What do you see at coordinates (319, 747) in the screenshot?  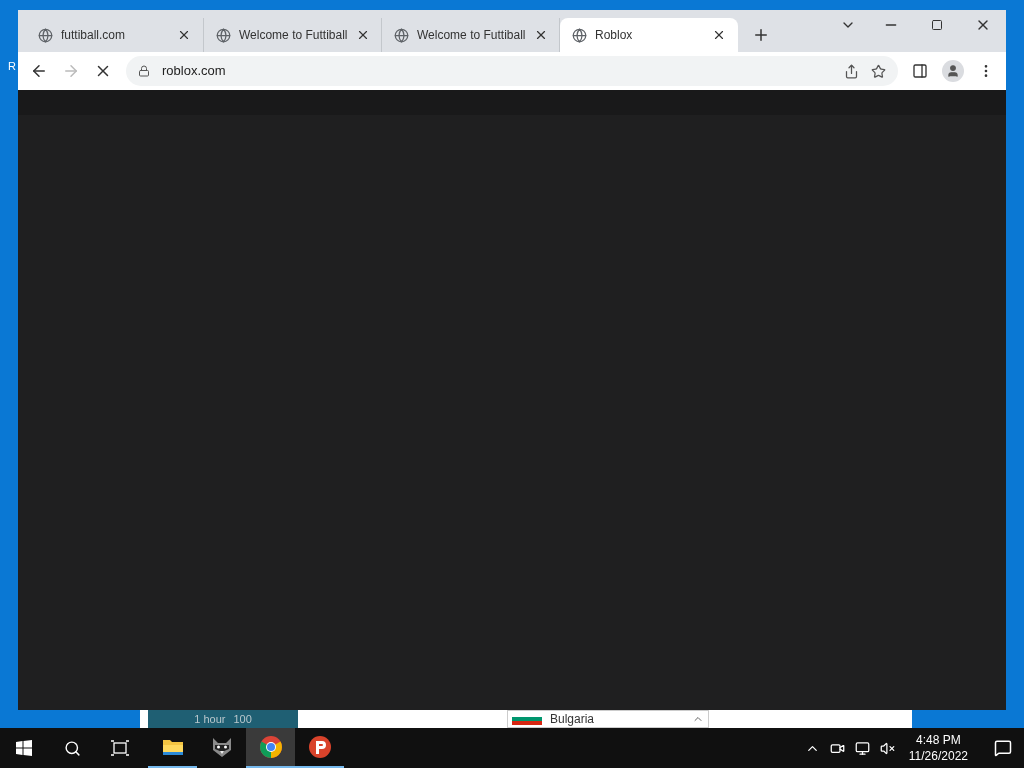 I see `psiphon-icon` at bounding box center [319, 747].